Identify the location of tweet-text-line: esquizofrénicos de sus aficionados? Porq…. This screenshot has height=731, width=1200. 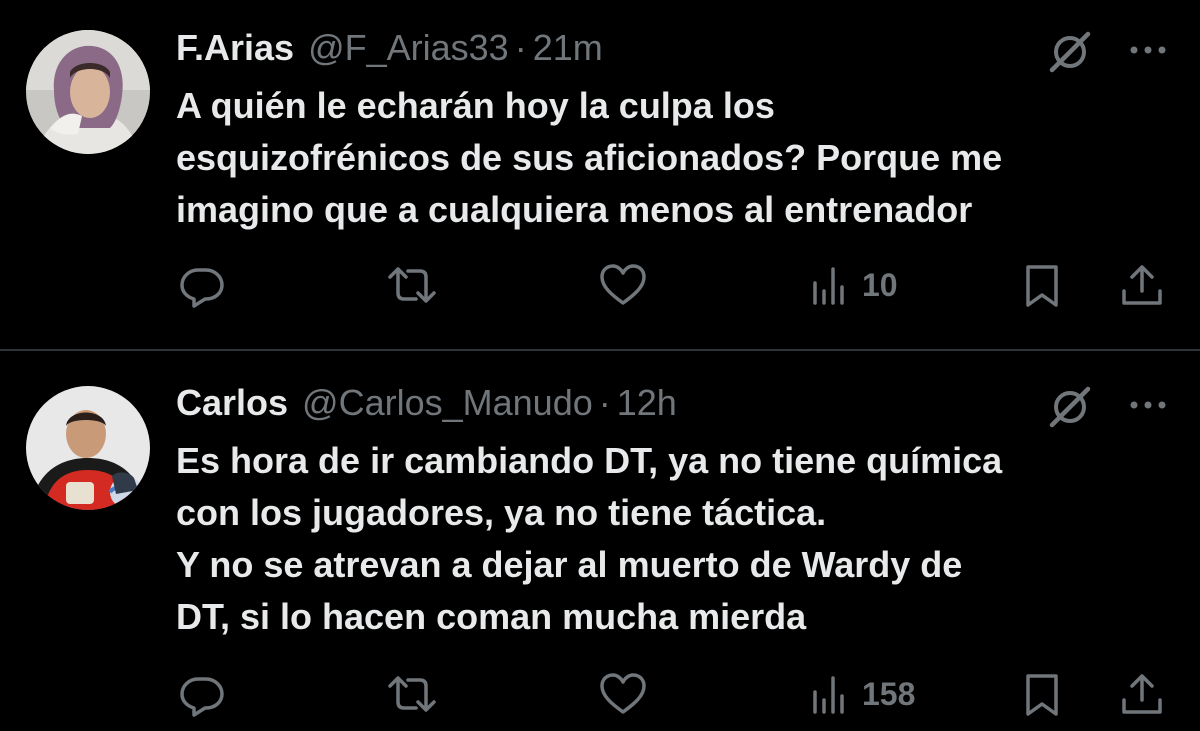
(589, 157).